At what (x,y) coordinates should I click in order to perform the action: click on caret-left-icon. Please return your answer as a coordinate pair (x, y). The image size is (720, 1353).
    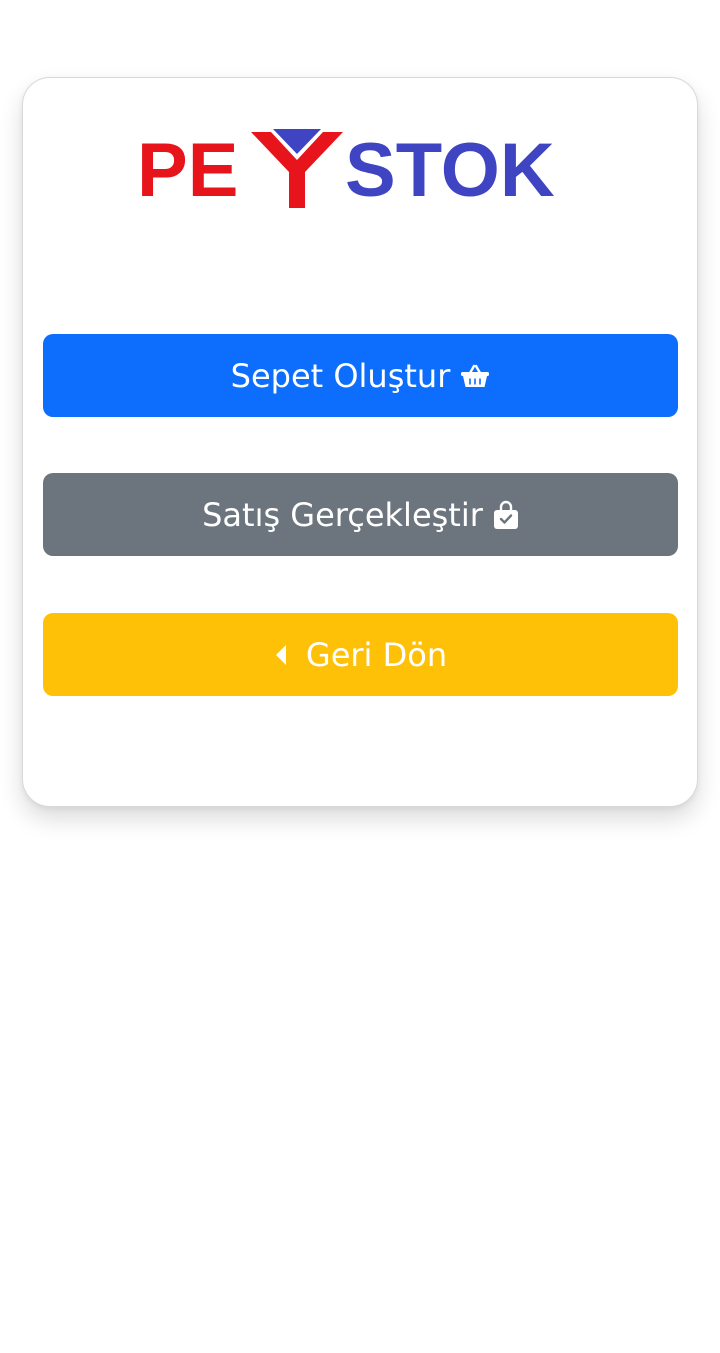
    Looking at the image, I should click on (281, 655).